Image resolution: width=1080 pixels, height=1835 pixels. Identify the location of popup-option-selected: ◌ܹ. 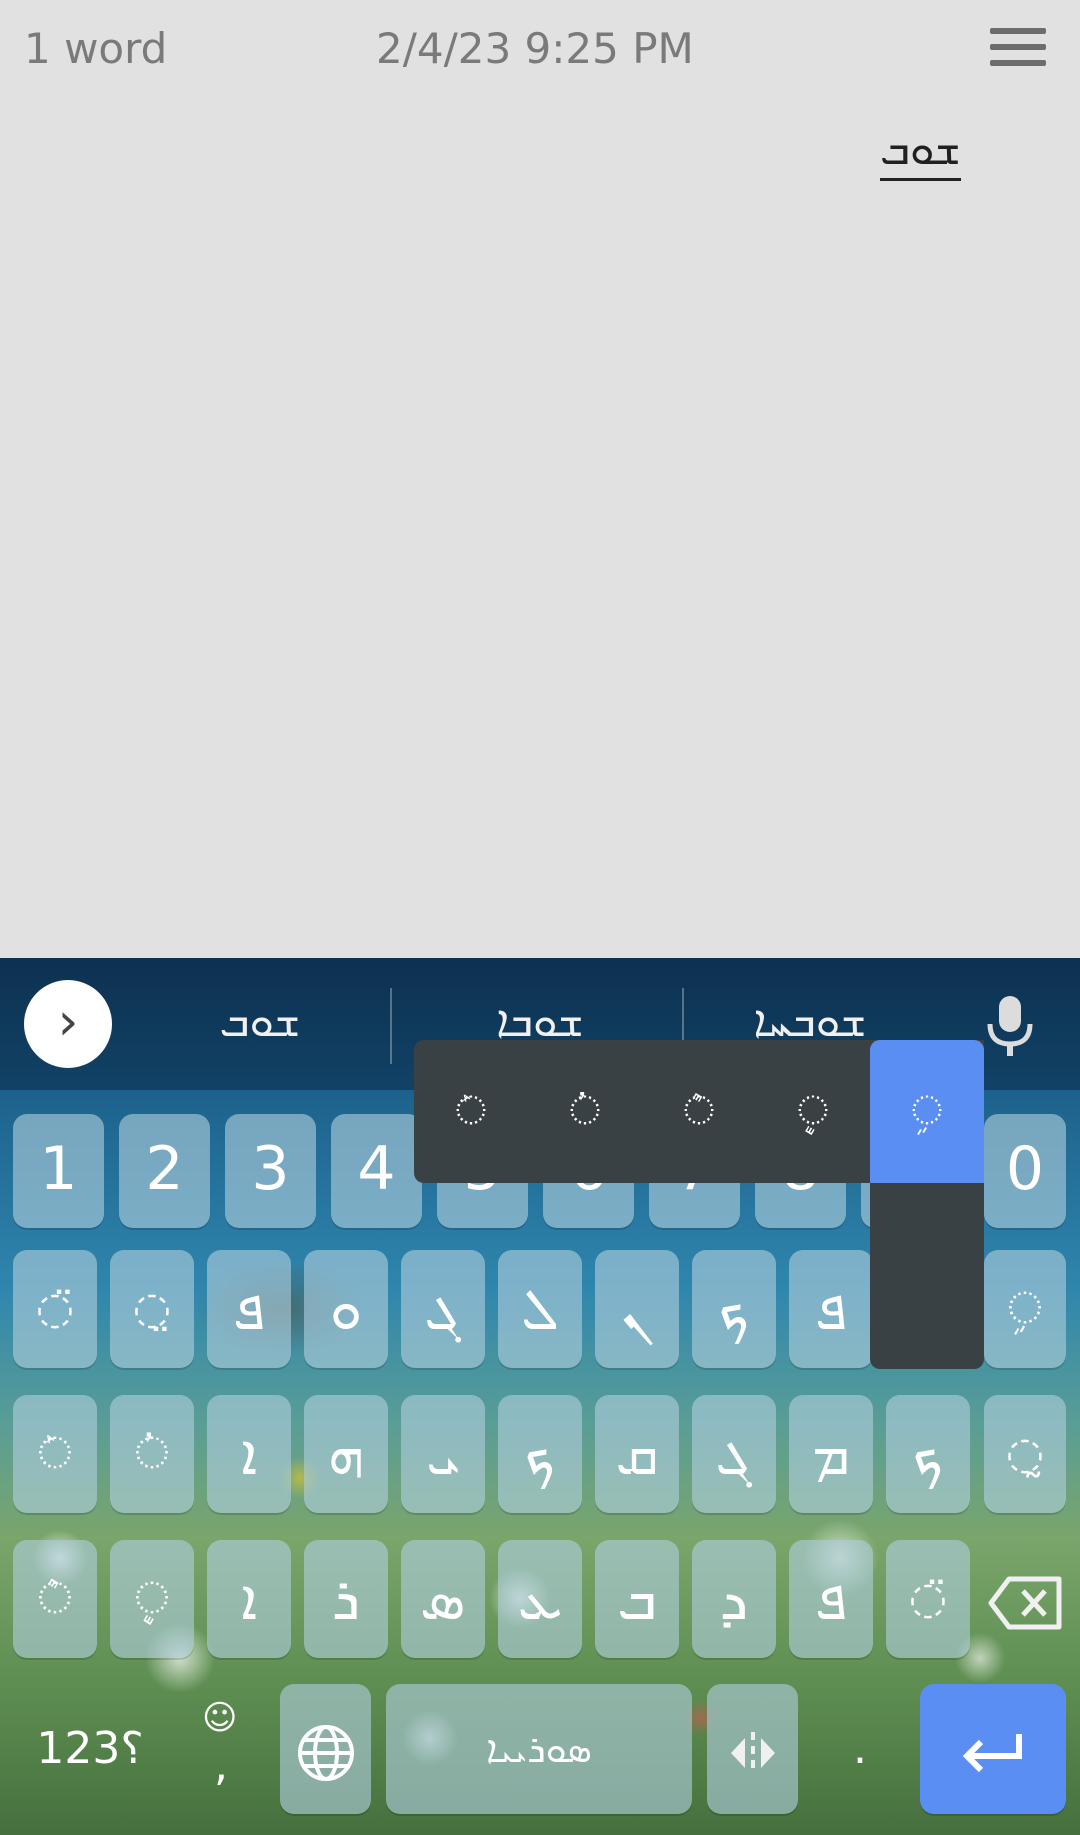
(927, 1111).